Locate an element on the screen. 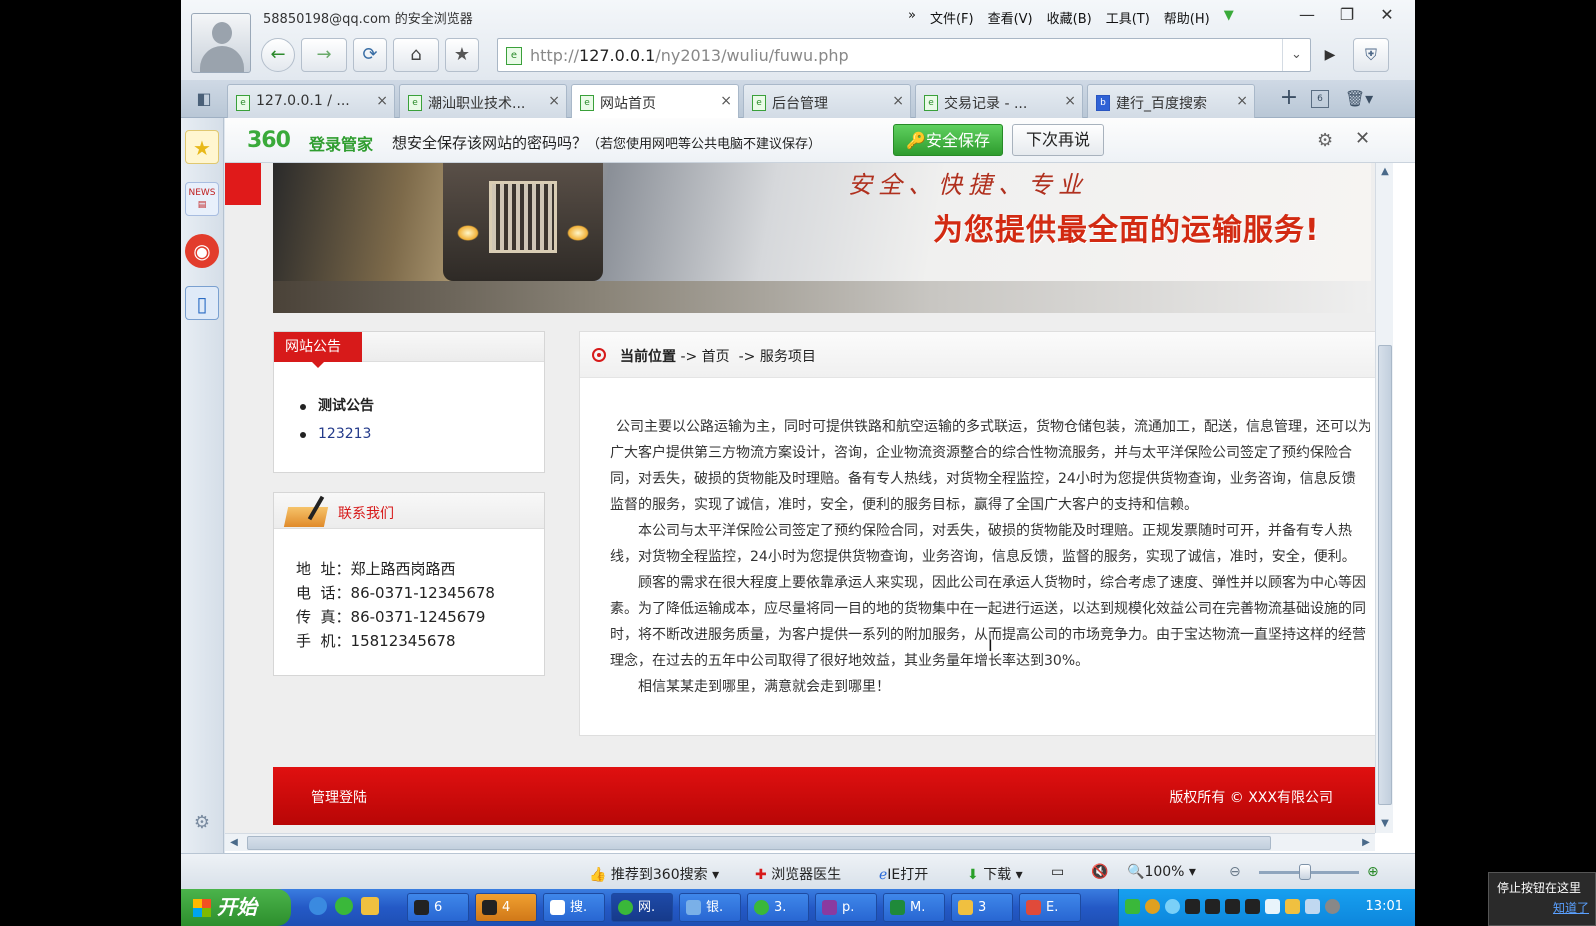 The height and width of the screenshot is (926, 1596). windows-taskbar: 开始 6 4 搜. 网. 银. 3. p. M. 3 E. 13:01 is located at coordinates (798, 907).